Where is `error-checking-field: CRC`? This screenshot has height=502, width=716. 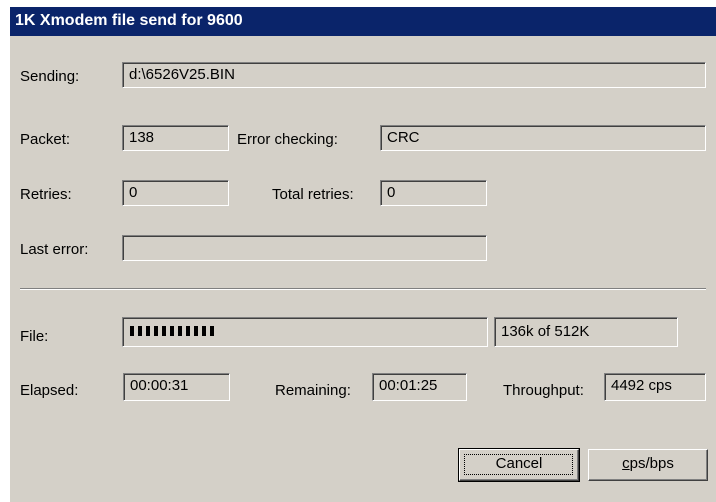 error-checking-field: CRC is located at coordinates (543, 138).